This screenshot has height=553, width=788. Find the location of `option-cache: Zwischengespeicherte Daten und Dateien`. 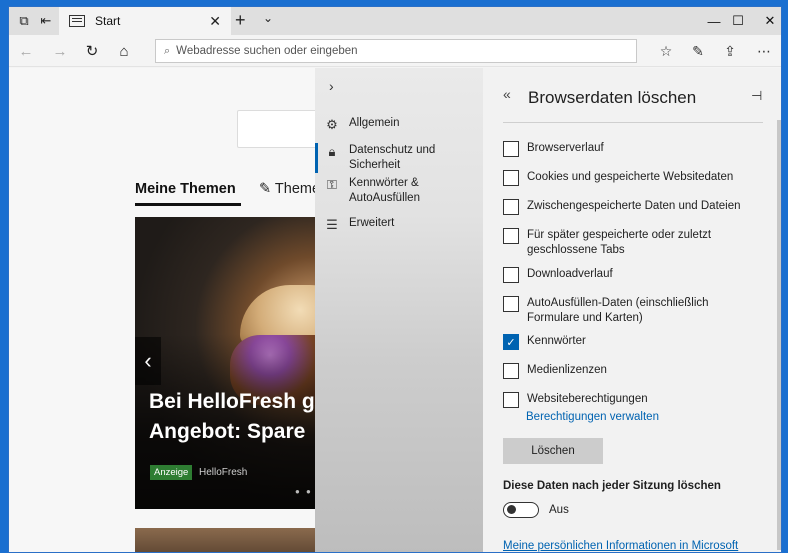

option-cache: Zwischengespeicherte Daten und Dateien is located at coordinates (625, 207).